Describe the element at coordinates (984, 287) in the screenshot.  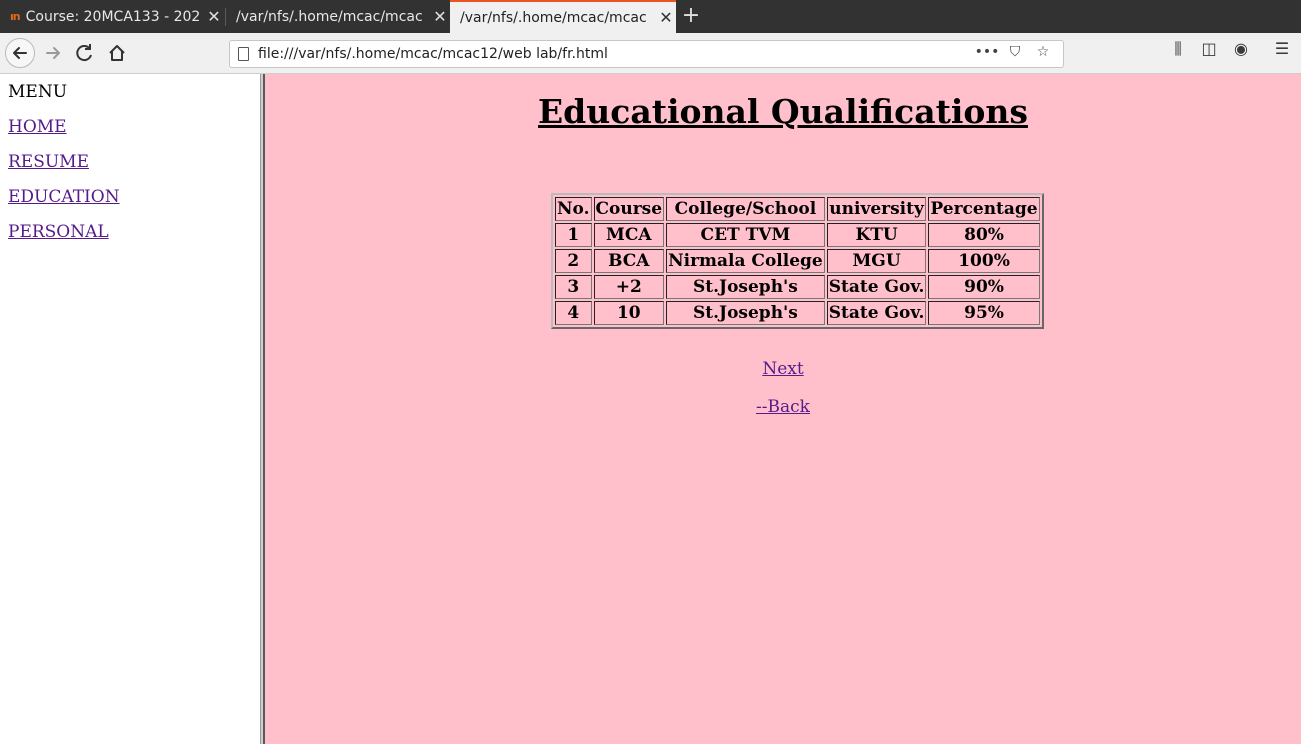
I see `table-cell: 90%` at that location.